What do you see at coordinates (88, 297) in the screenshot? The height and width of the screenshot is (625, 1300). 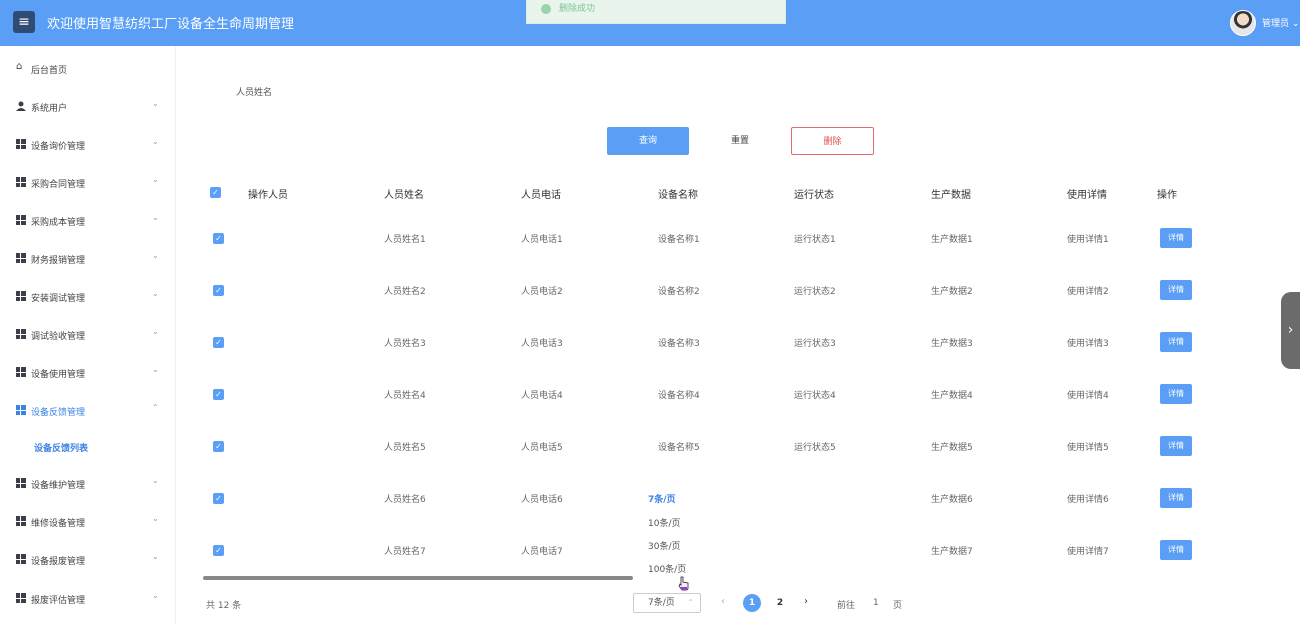 I see `sidebar-item-install: 安装调试管理 ⌄` at bounding box center [88, 297].